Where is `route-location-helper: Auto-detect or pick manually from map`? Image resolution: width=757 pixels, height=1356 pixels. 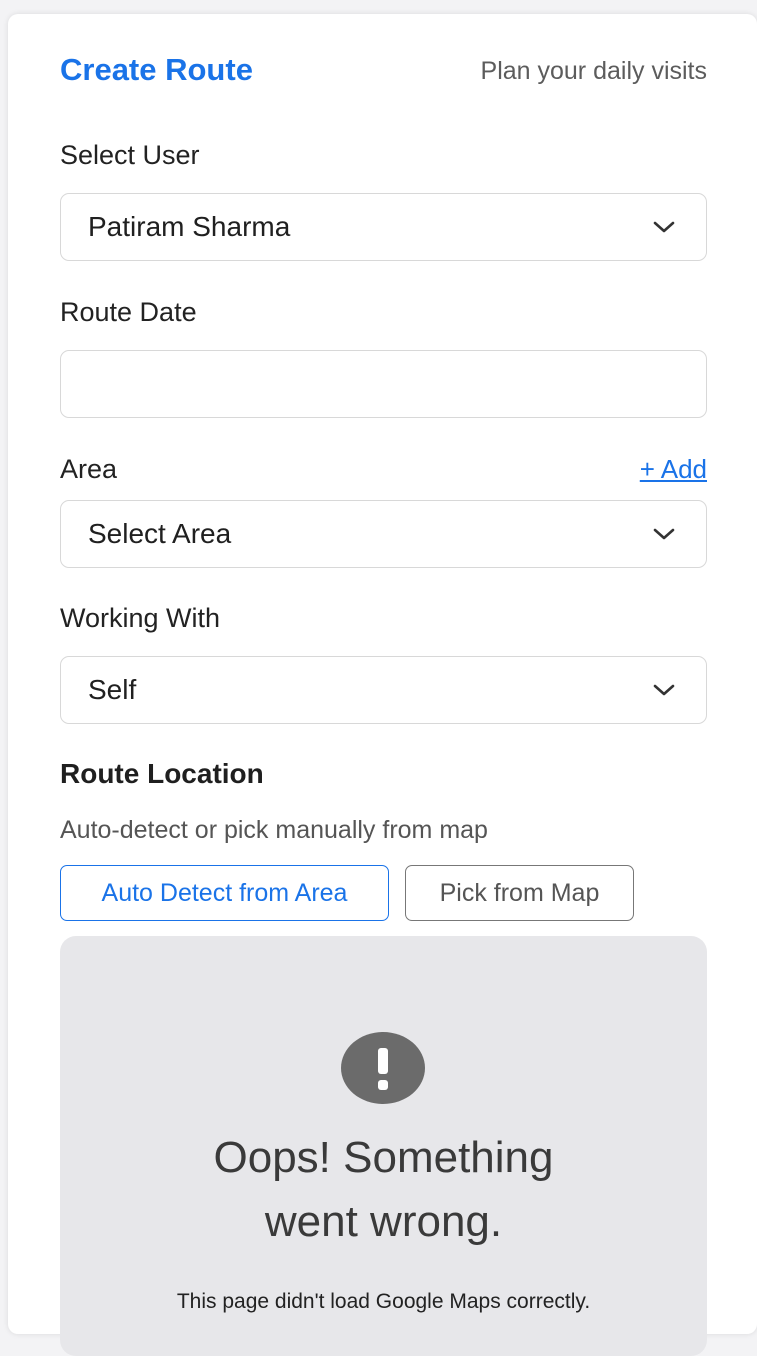 route-location-helper: Auto-detect or pick manually from map is located at coordinates (274, 830).